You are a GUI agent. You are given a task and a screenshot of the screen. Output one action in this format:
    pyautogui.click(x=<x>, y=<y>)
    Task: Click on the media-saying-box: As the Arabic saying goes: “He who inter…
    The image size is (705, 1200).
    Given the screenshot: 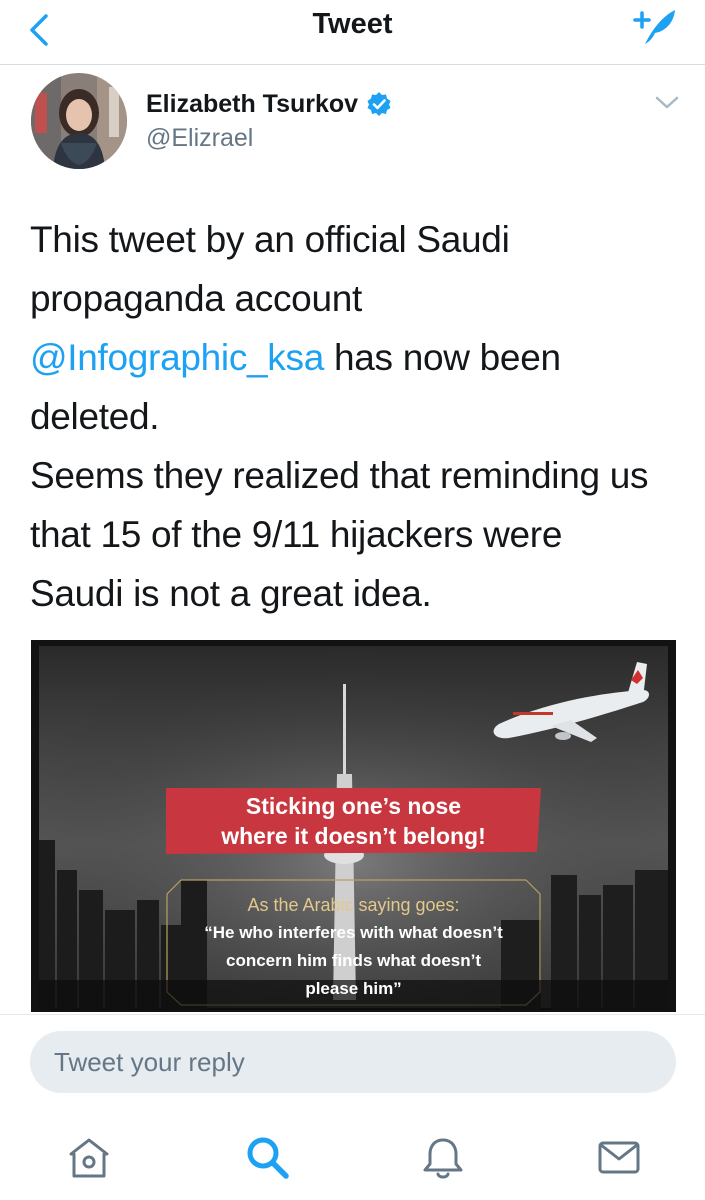 What is the action you would take?
    pyautogui.click(x=353, y=940)
    